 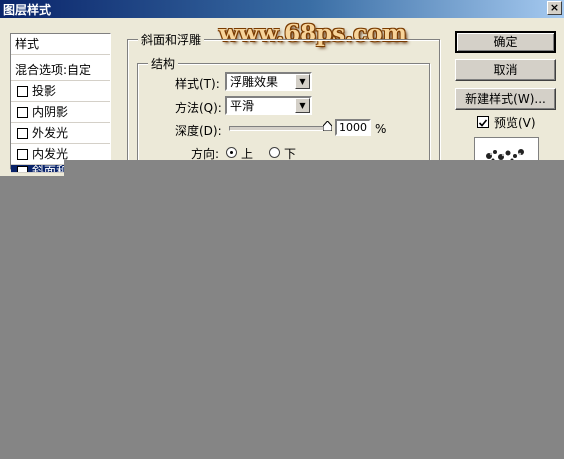 I want to click on list-item-label: 斜面和, so click(x=50, y=169).